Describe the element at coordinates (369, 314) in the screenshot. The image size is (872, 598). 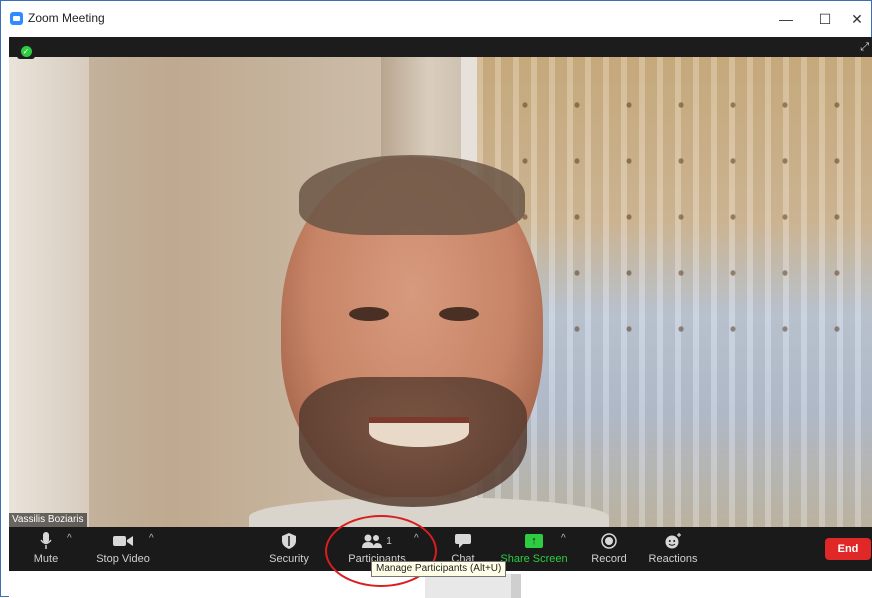
I see `participant-eye-left` at that location.